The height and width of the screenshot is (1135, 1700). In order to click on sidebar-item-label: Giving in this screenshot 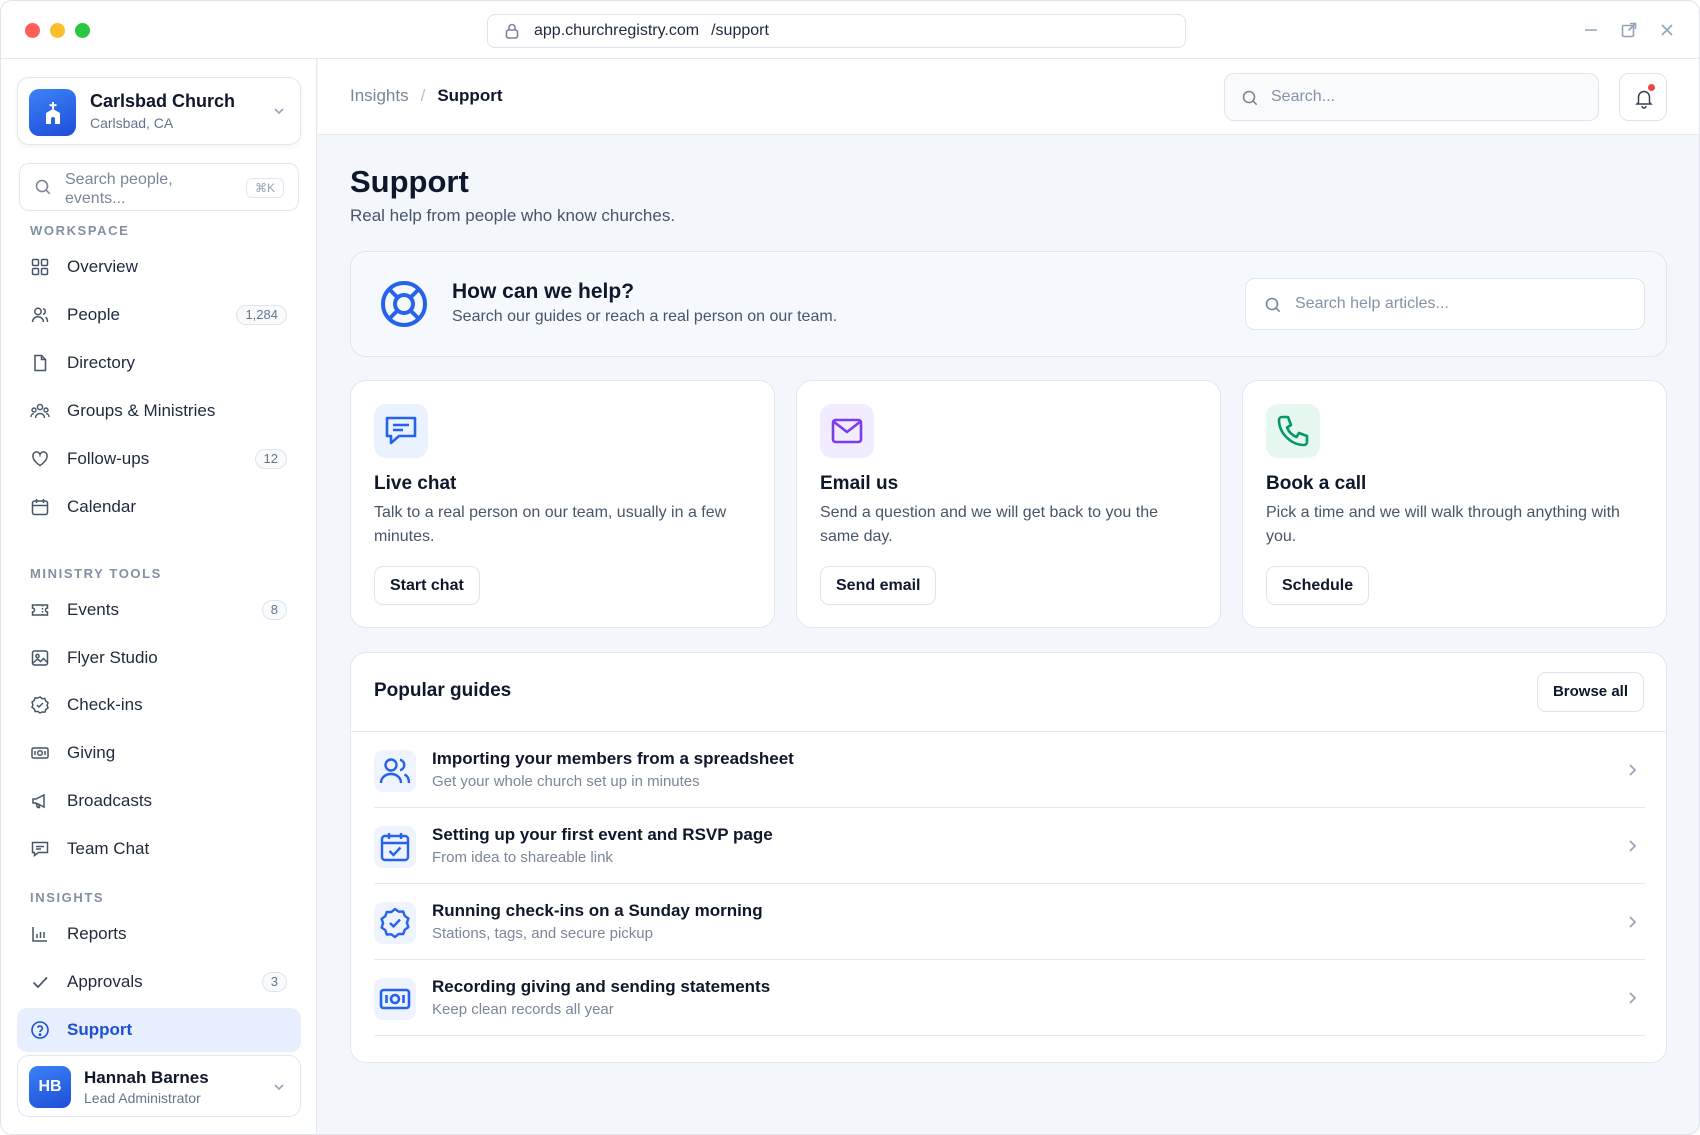, I will do `click(91, 752)`.